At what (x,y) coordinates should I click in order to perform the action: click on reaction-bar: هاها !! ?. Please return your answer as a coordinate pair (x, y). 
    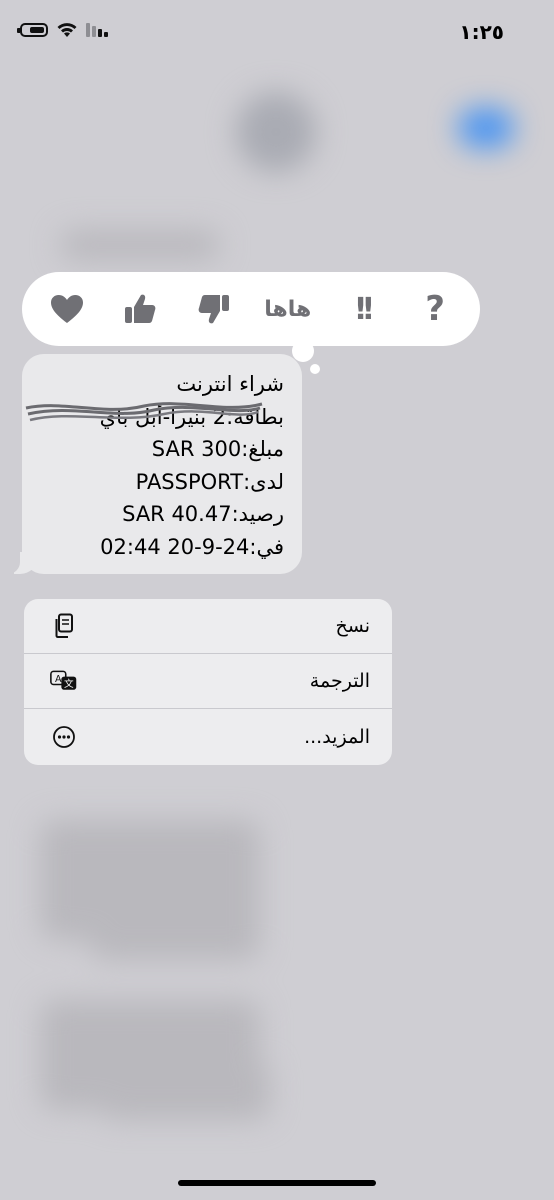
    Looking at the image, I should click on (251, 309).